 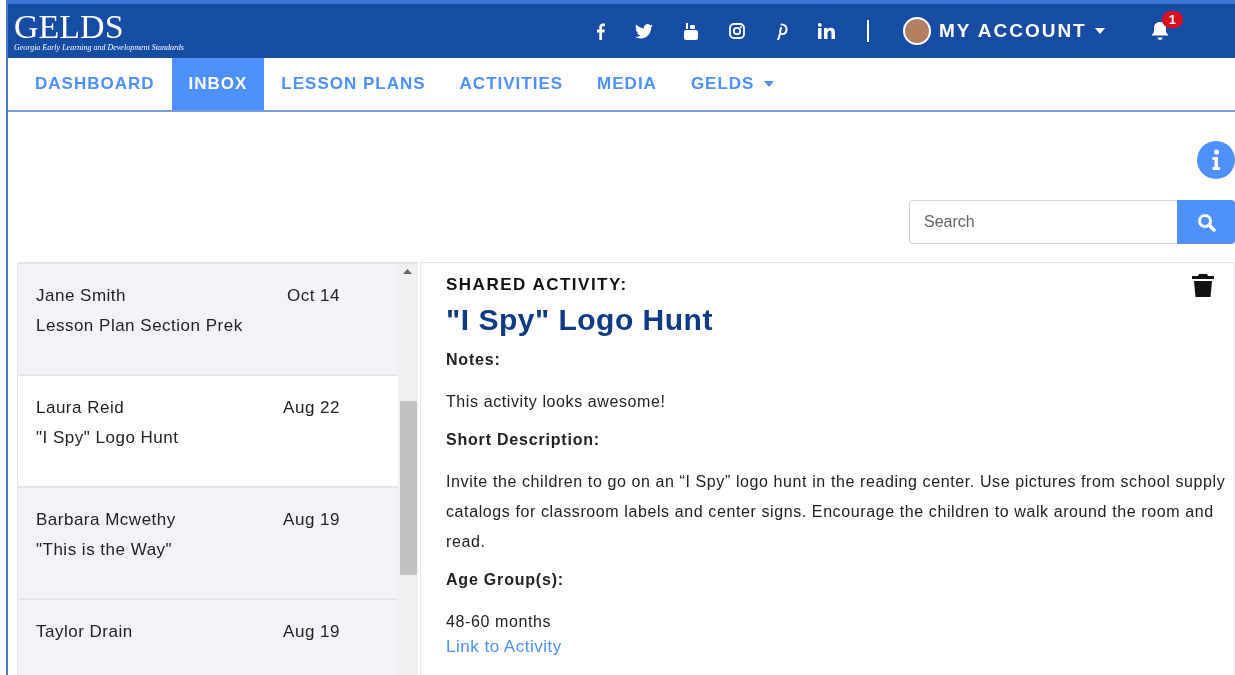 I want to click on section-text: Invite the children to go on an “I Spy” logo hunt in the reading center. Use pictures from school supply catalogs for classroom labels and center signs. Encourage the children to walk around the room and read., so click(x=836, y=512).